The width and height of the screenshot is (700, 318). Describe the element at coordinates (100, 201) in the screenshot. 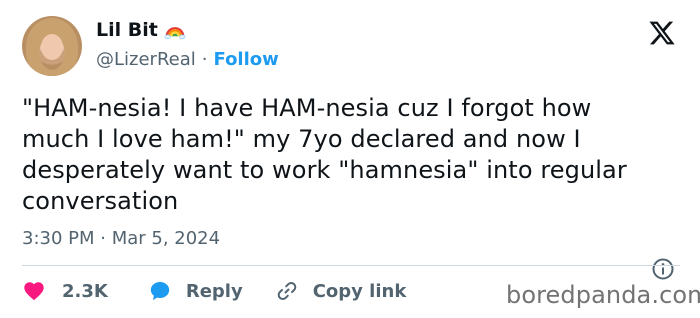

I see `tweet-text-line: conversation` at that location.